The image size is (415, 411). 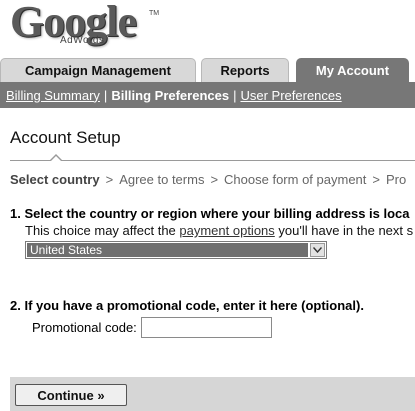 I want to click on logo-product-name: AdWords, so click(x=82, y=40).